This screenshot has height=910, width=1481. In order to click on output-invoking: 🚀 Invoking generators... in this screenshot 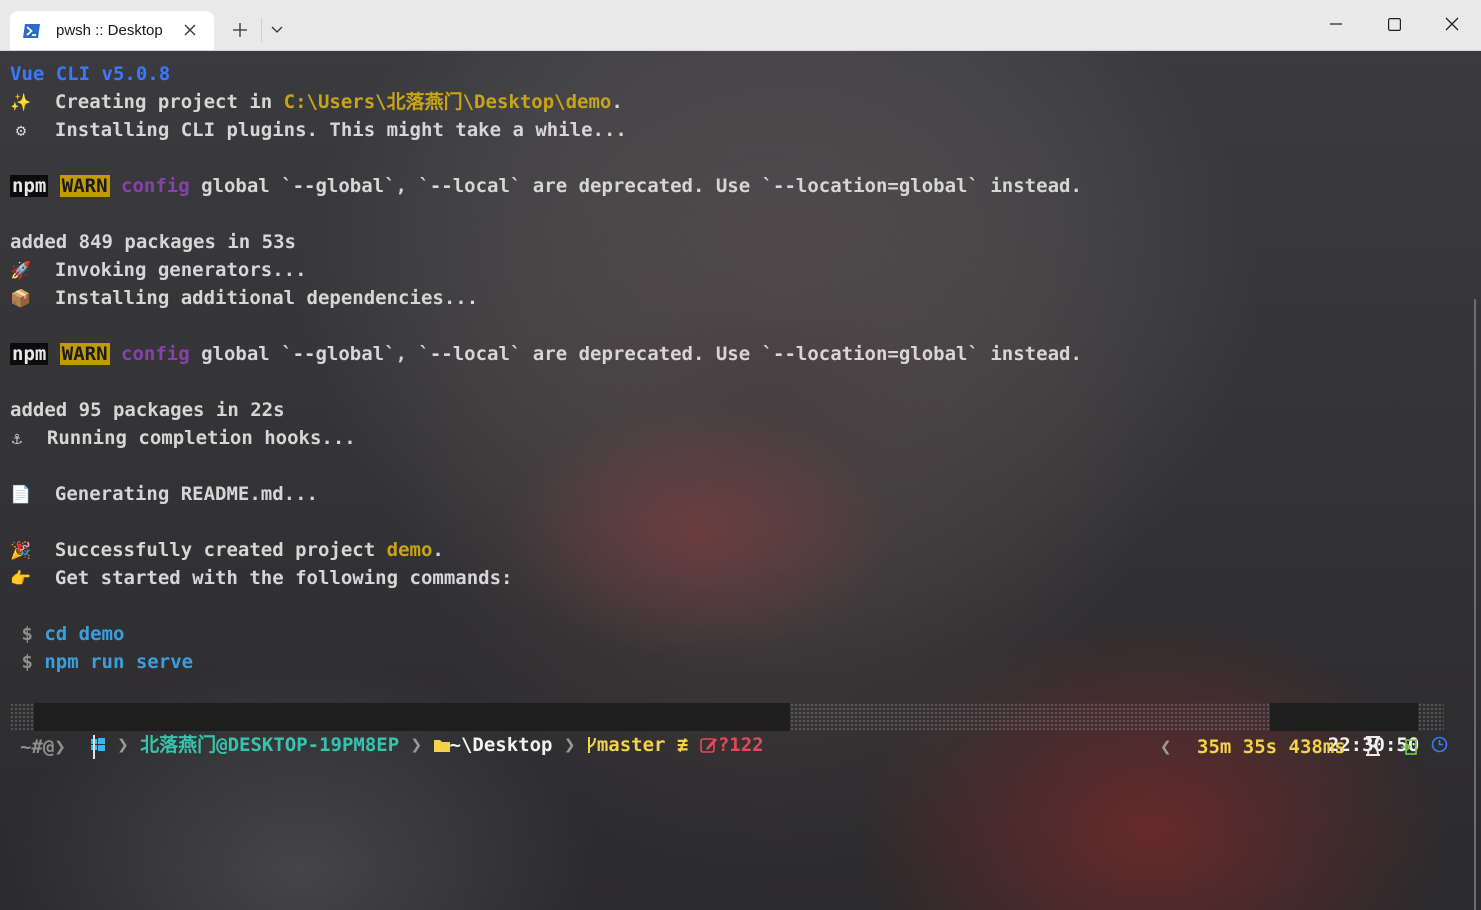, I will do `click(158, 270)`.